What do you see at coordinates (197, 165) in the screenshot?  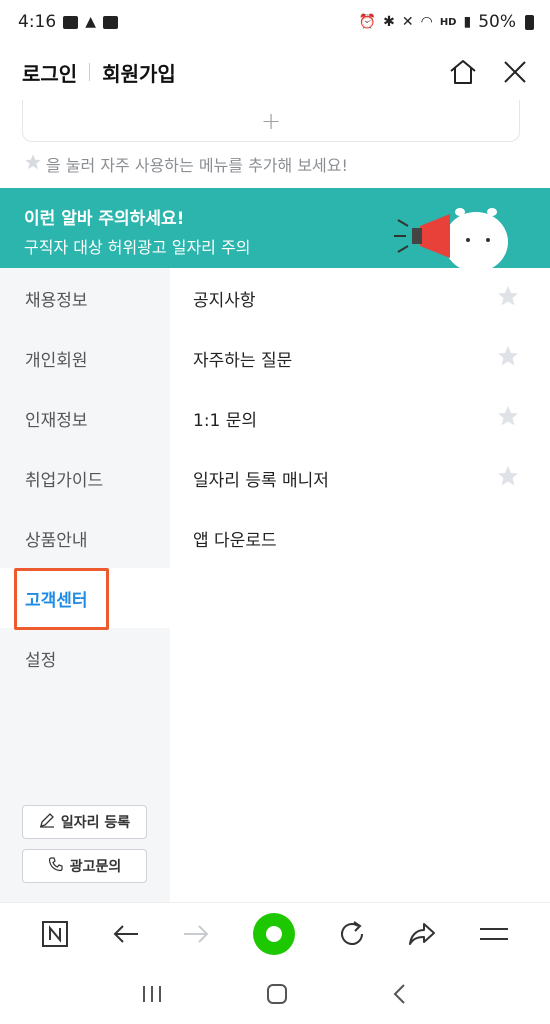 I see `hint-text: 을 눌러 자주 사용하는 메뉴를 추가해 보세요!` at bounding box center [197, 165].